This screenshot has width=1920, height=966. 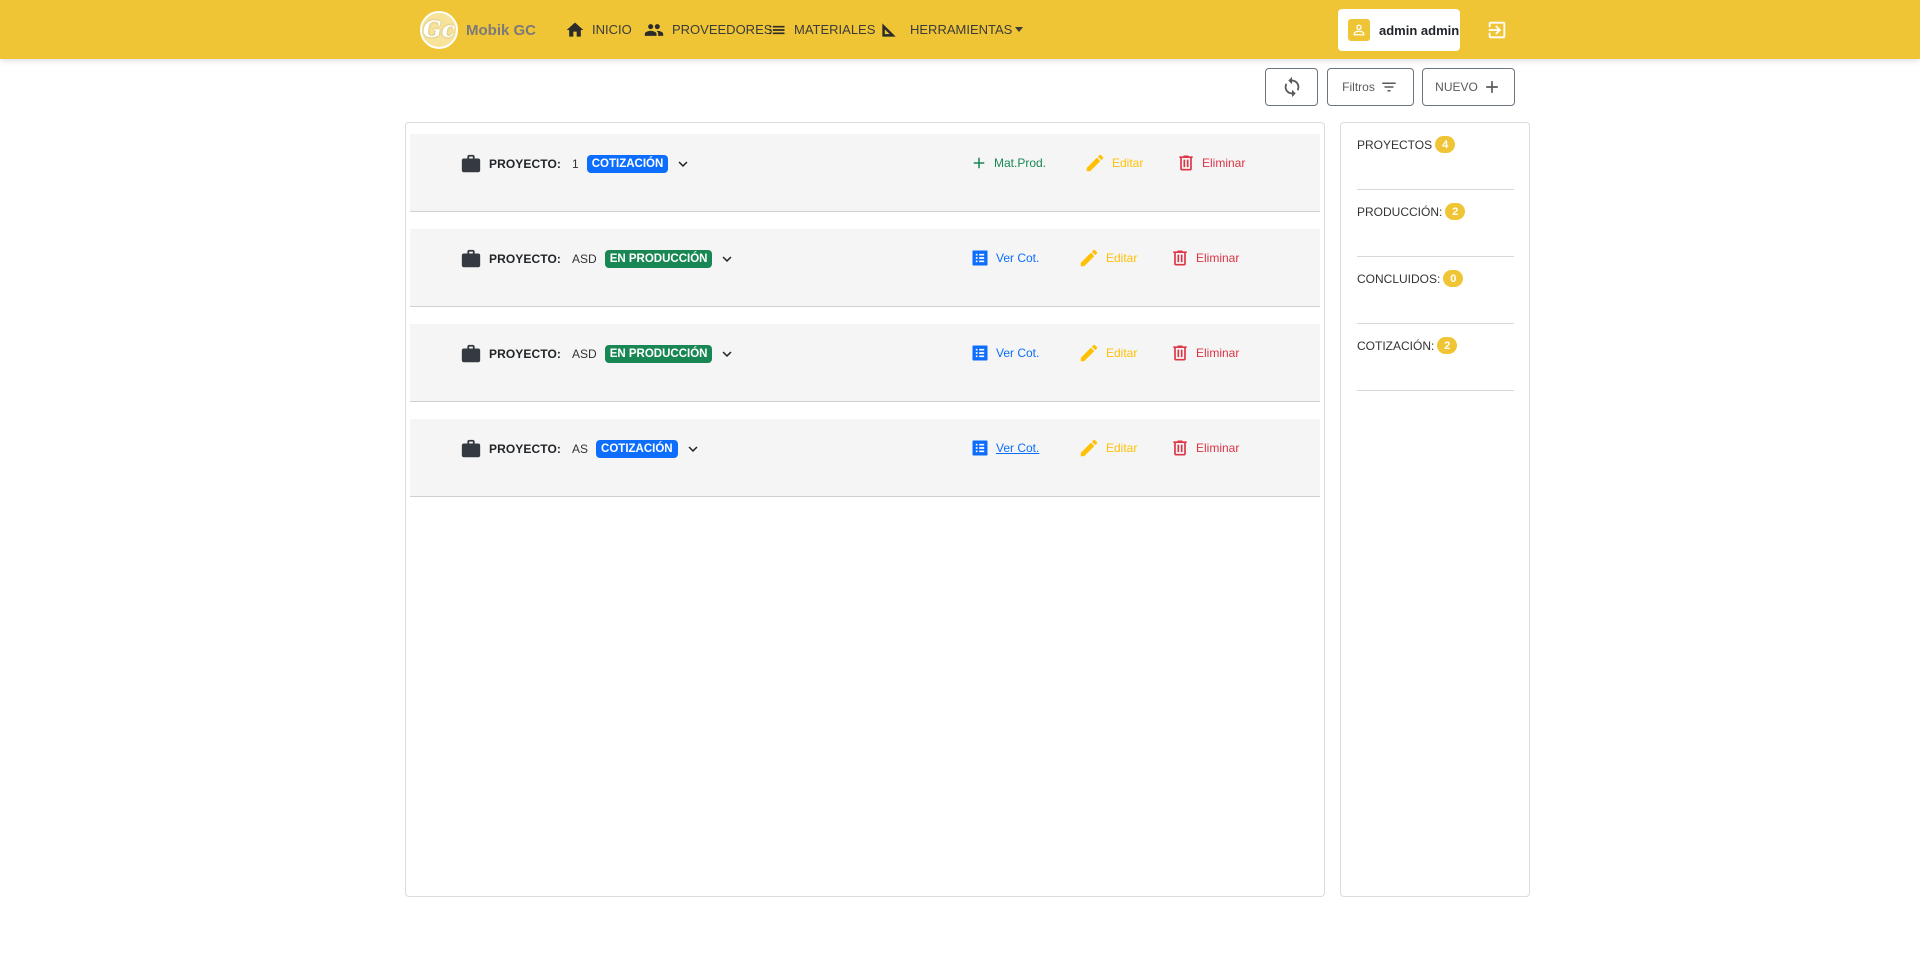 I want to click on stat-label: PRODUCCIÓN:, so click(x=1400, y=212).